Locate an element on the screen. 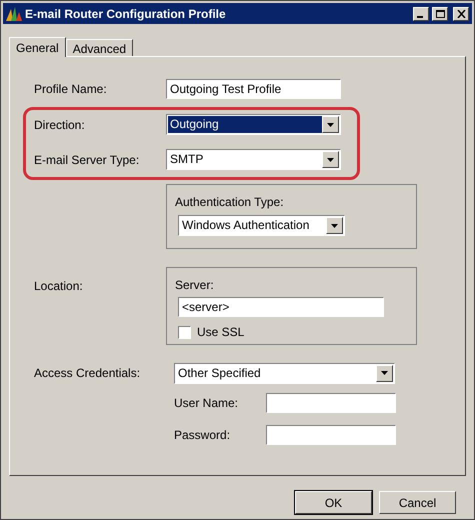 The height and width of the screenshot is (520, 475). field-label: Authentication Type: is located at coordinates (229, 202).